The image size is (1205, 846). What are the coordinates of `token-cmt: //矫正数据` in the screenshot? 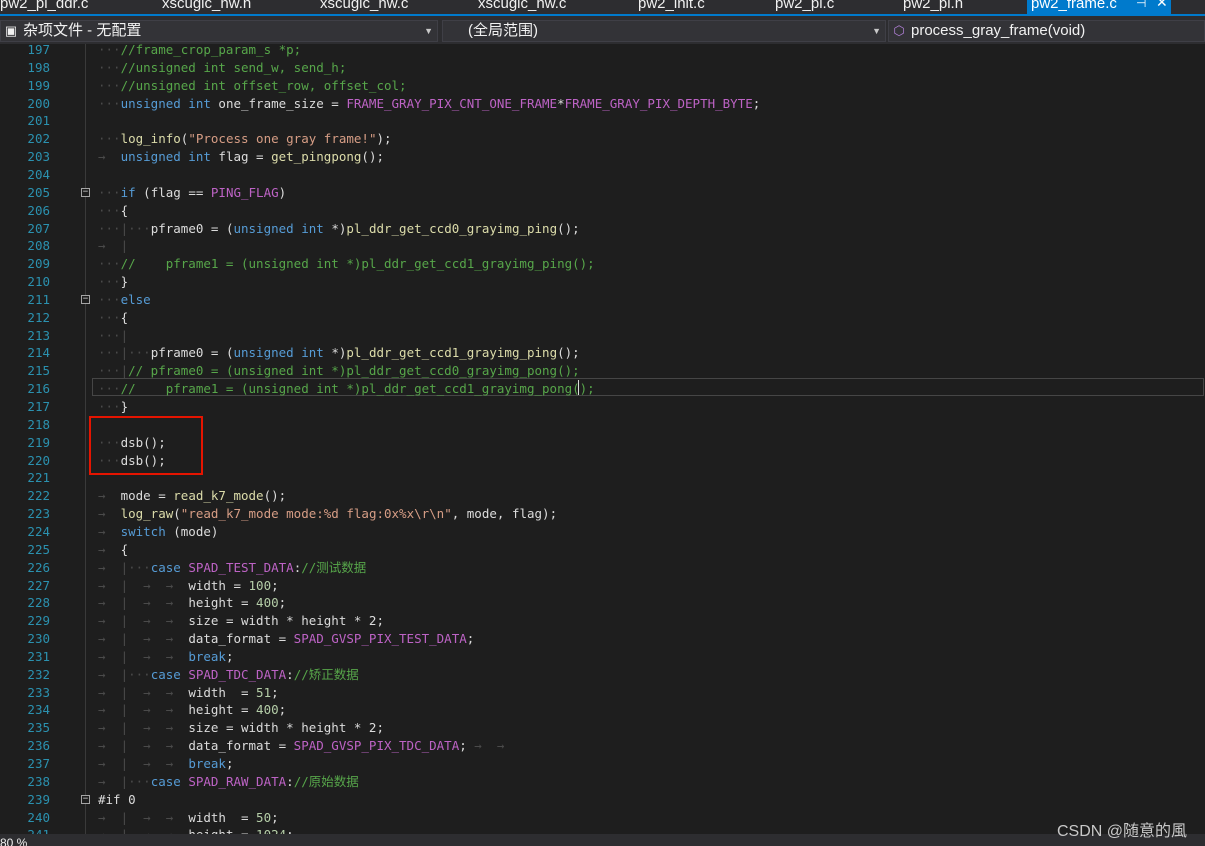 It's located at (326, 674).